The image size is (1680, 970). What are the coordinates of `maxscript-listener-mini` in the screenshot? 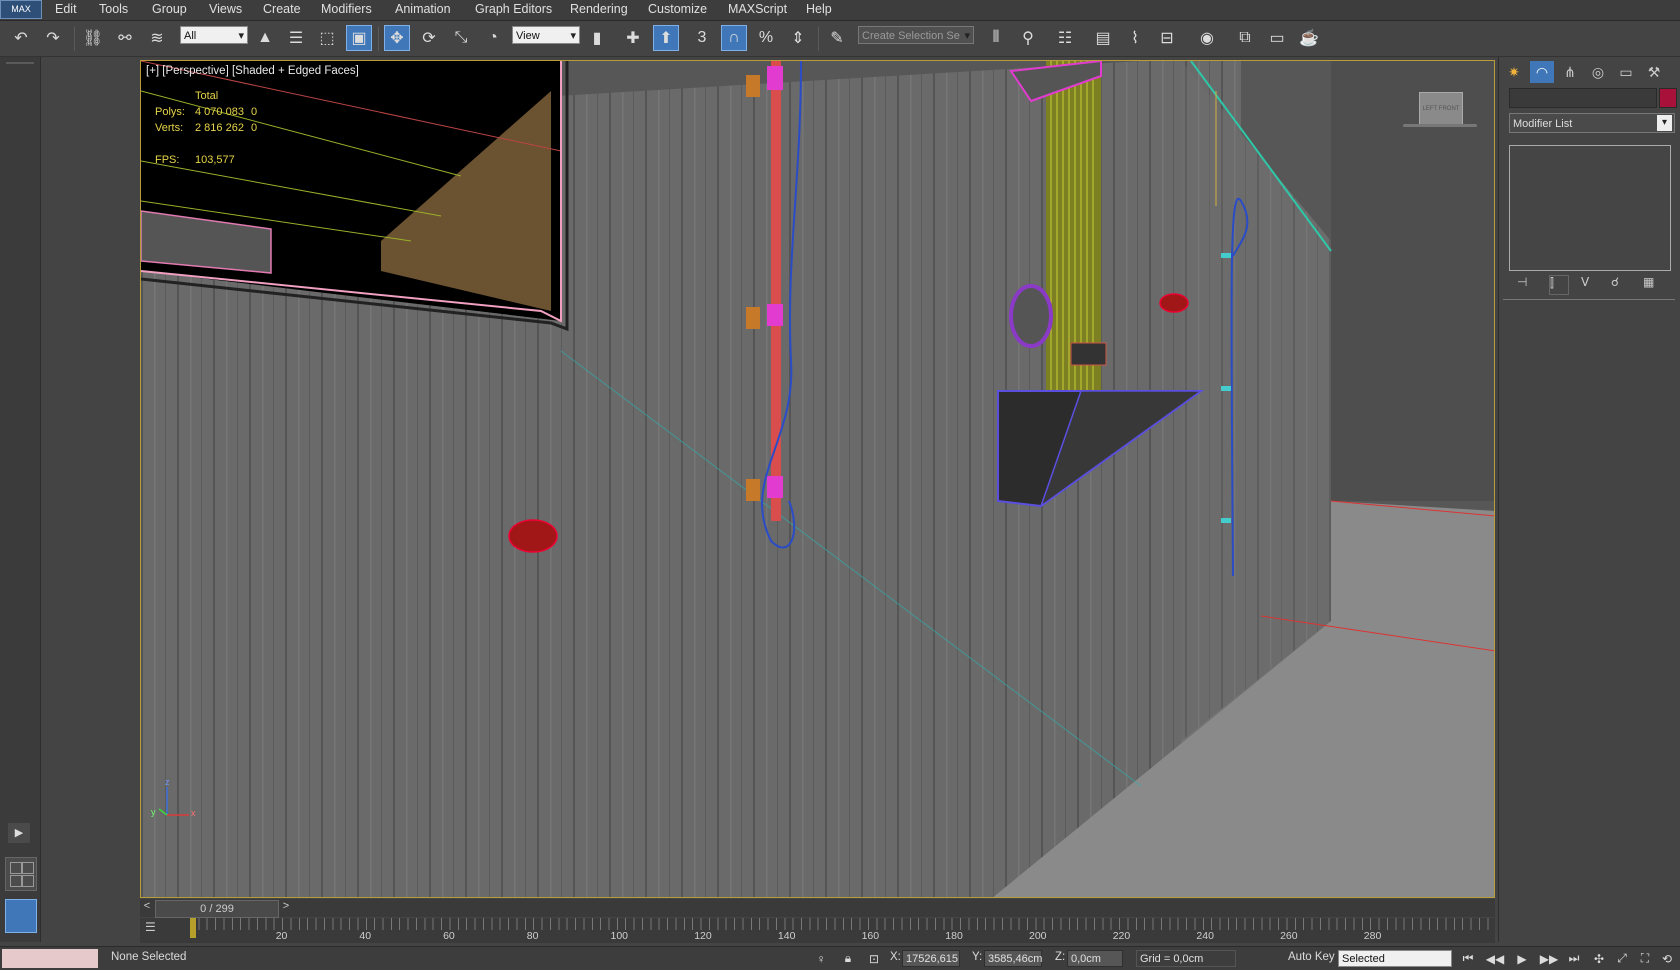 It's located at (50, 958).